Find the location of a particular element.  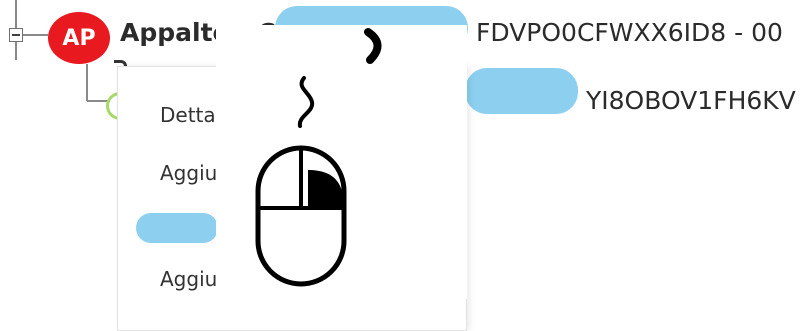

menu-item-aggiungi-2: Aggiu is located at coordinates (188, 279).